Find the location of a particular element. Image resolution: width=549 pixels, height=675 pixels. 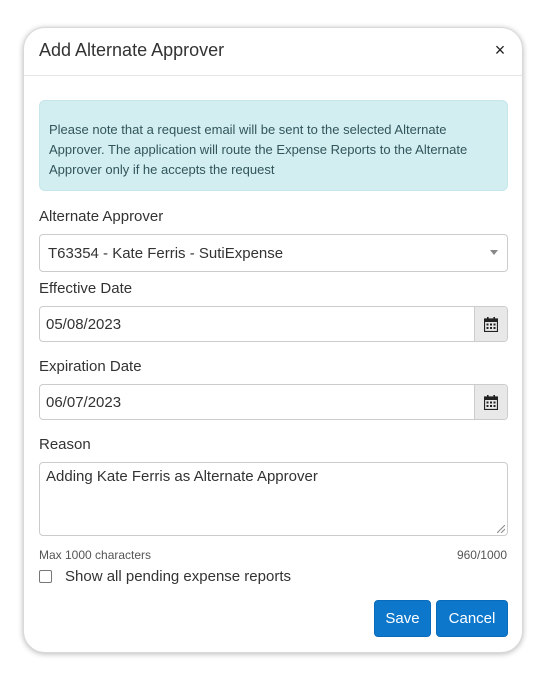

max-characters-hint: Max 1000 characters is located at coordinates (95, 555).